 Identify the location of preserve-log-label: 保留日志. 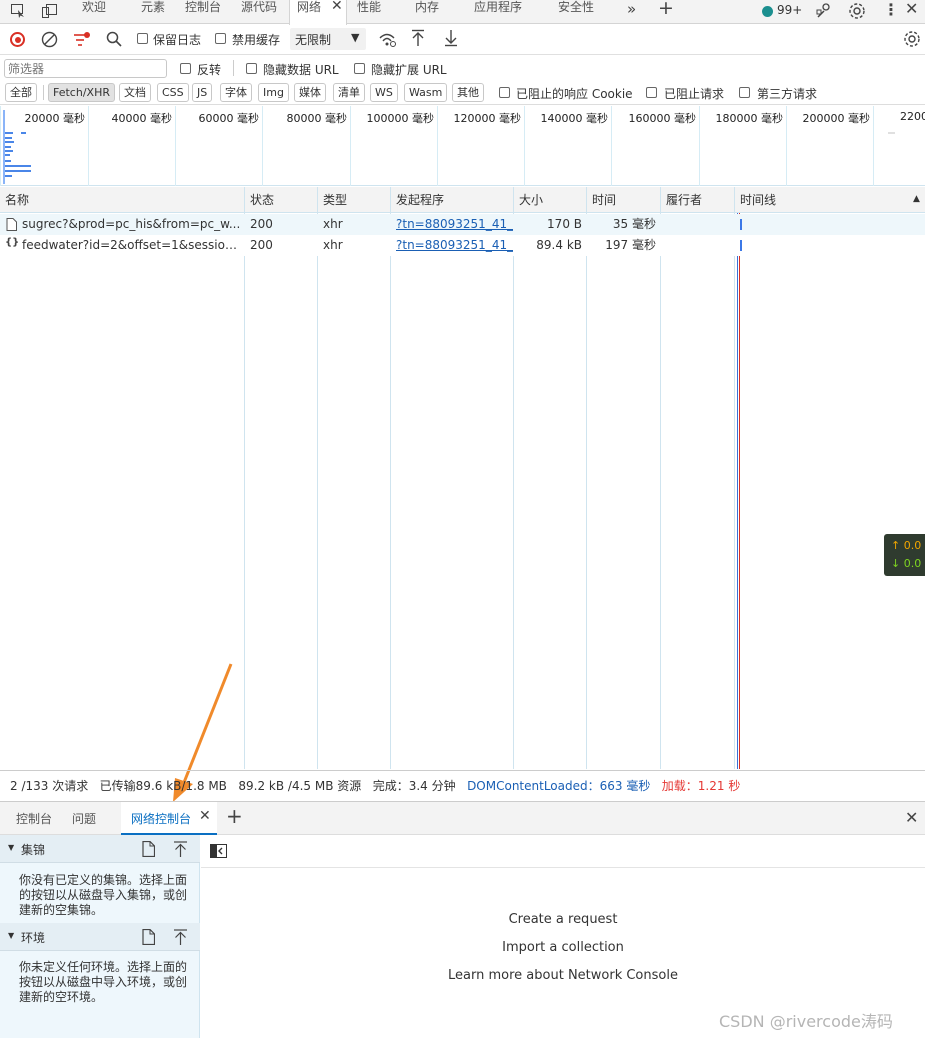
(177, 40).